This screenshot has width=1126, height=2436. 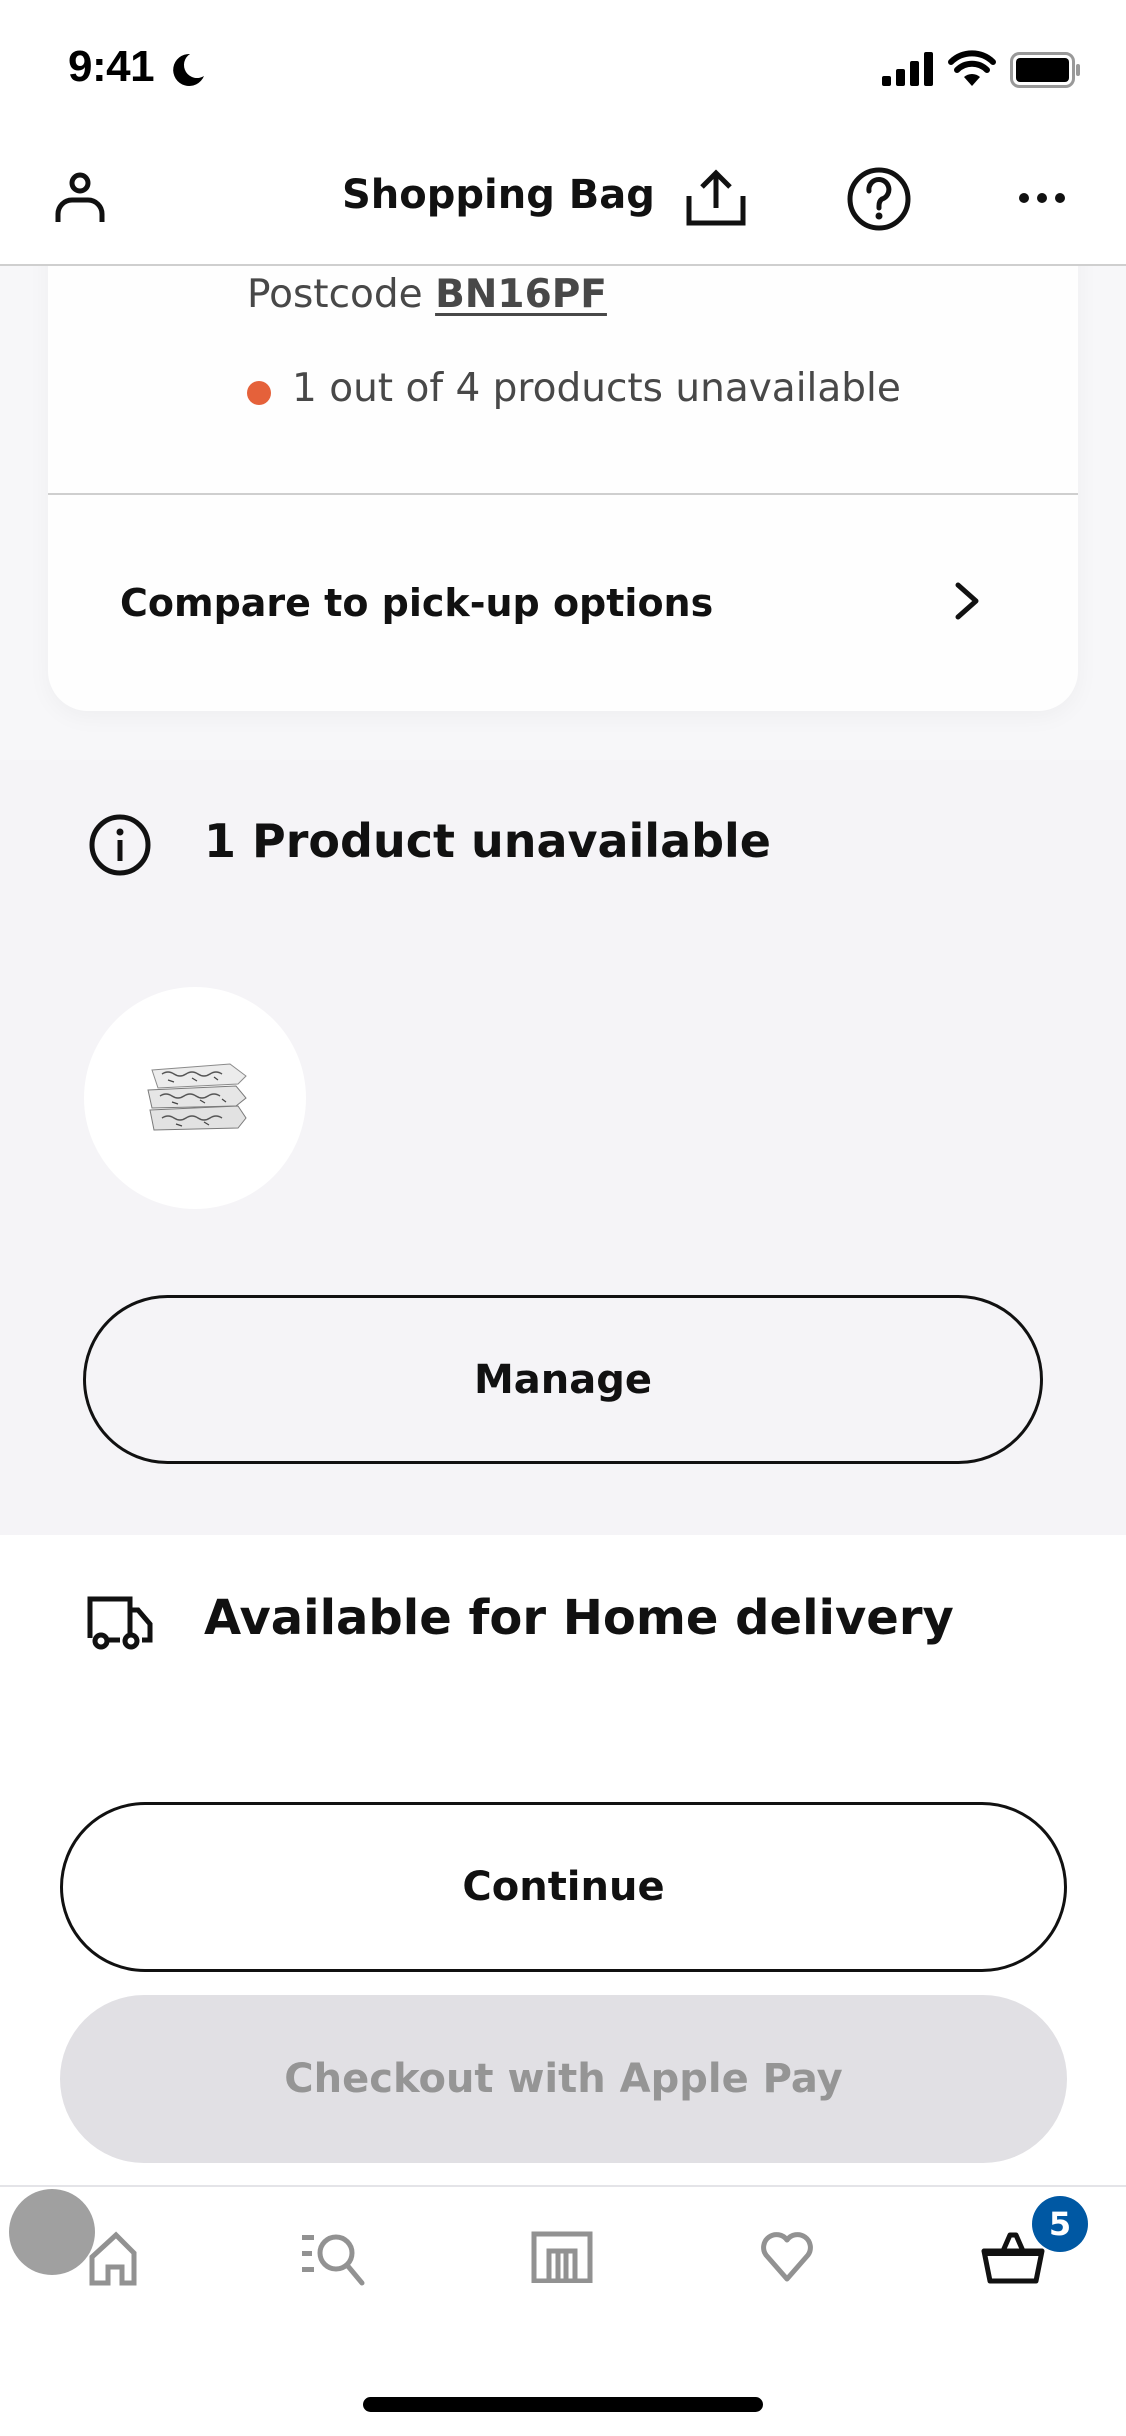 What do you see at coordinates (120, 1623) in the screenshot?
I see `truck-icon` at bounding box center [120, 1623].